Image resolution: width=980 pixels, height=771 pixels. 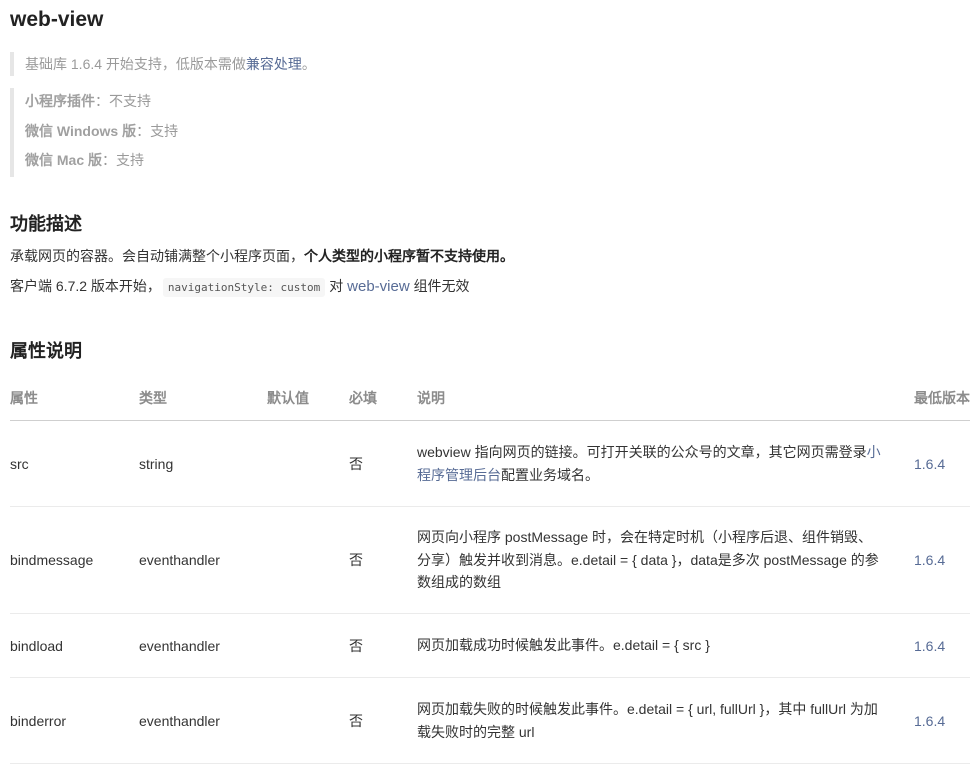 I want to click on attr-name: binderror, so click(x=74, y=720).